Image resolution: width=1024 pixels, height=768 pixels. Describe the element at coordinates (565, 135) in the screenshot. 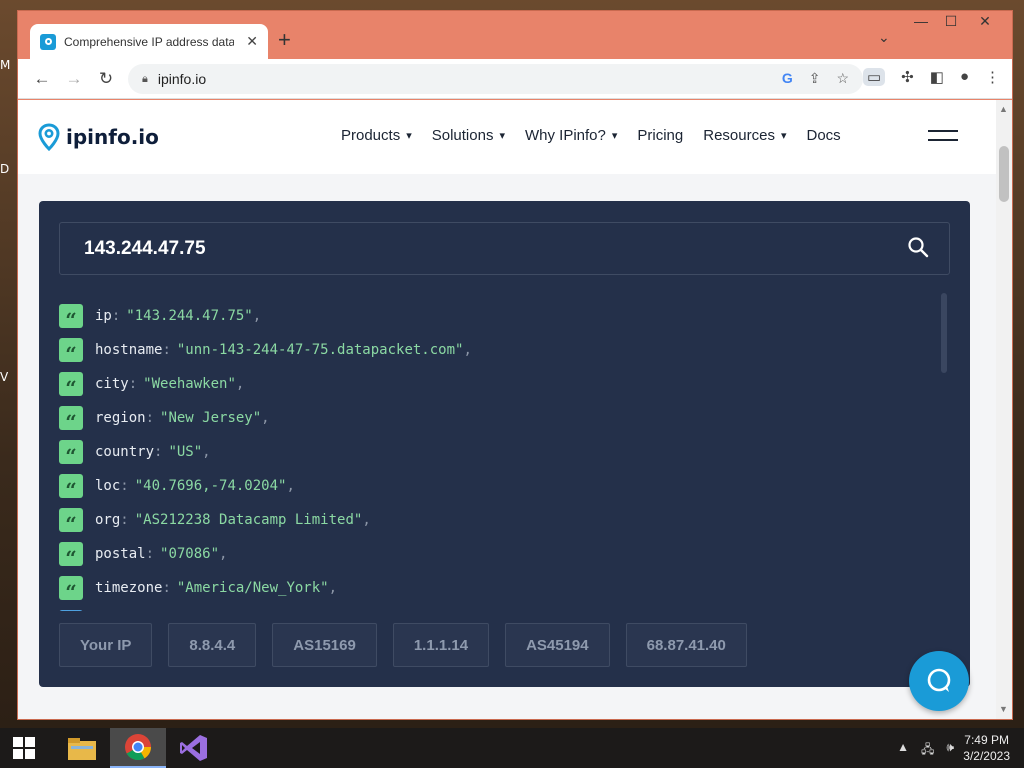

I see `nav-why-ipinfo-label: Why IPinfo?` at that location.